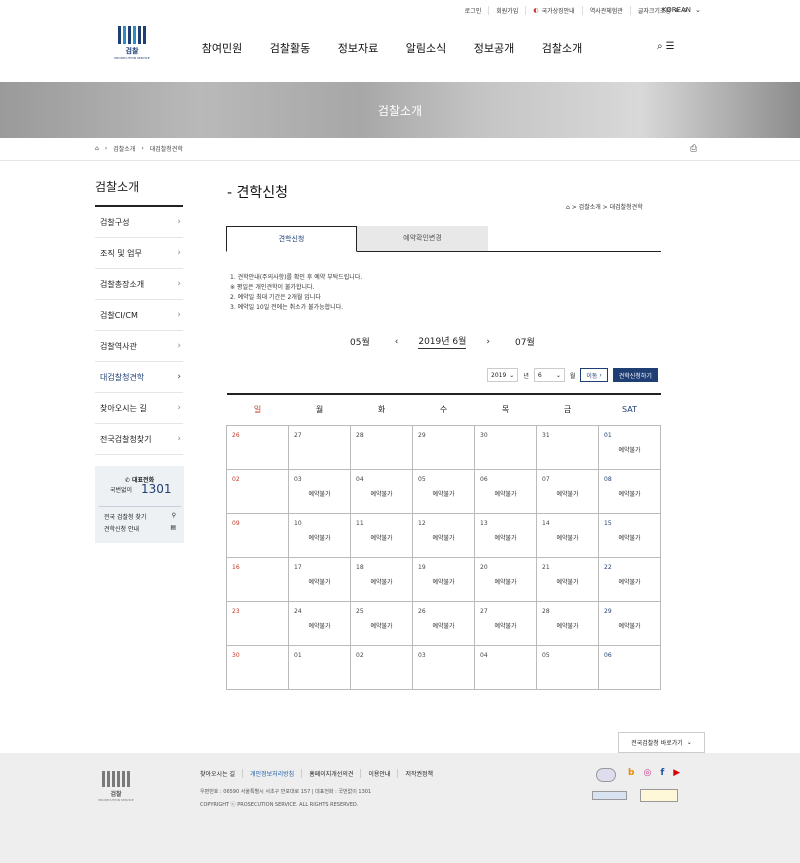 This screenshot has width=800, height=863. I want to click on find-office-link: 전국 검찰청 찾기 ⚲, so click(140, 516).